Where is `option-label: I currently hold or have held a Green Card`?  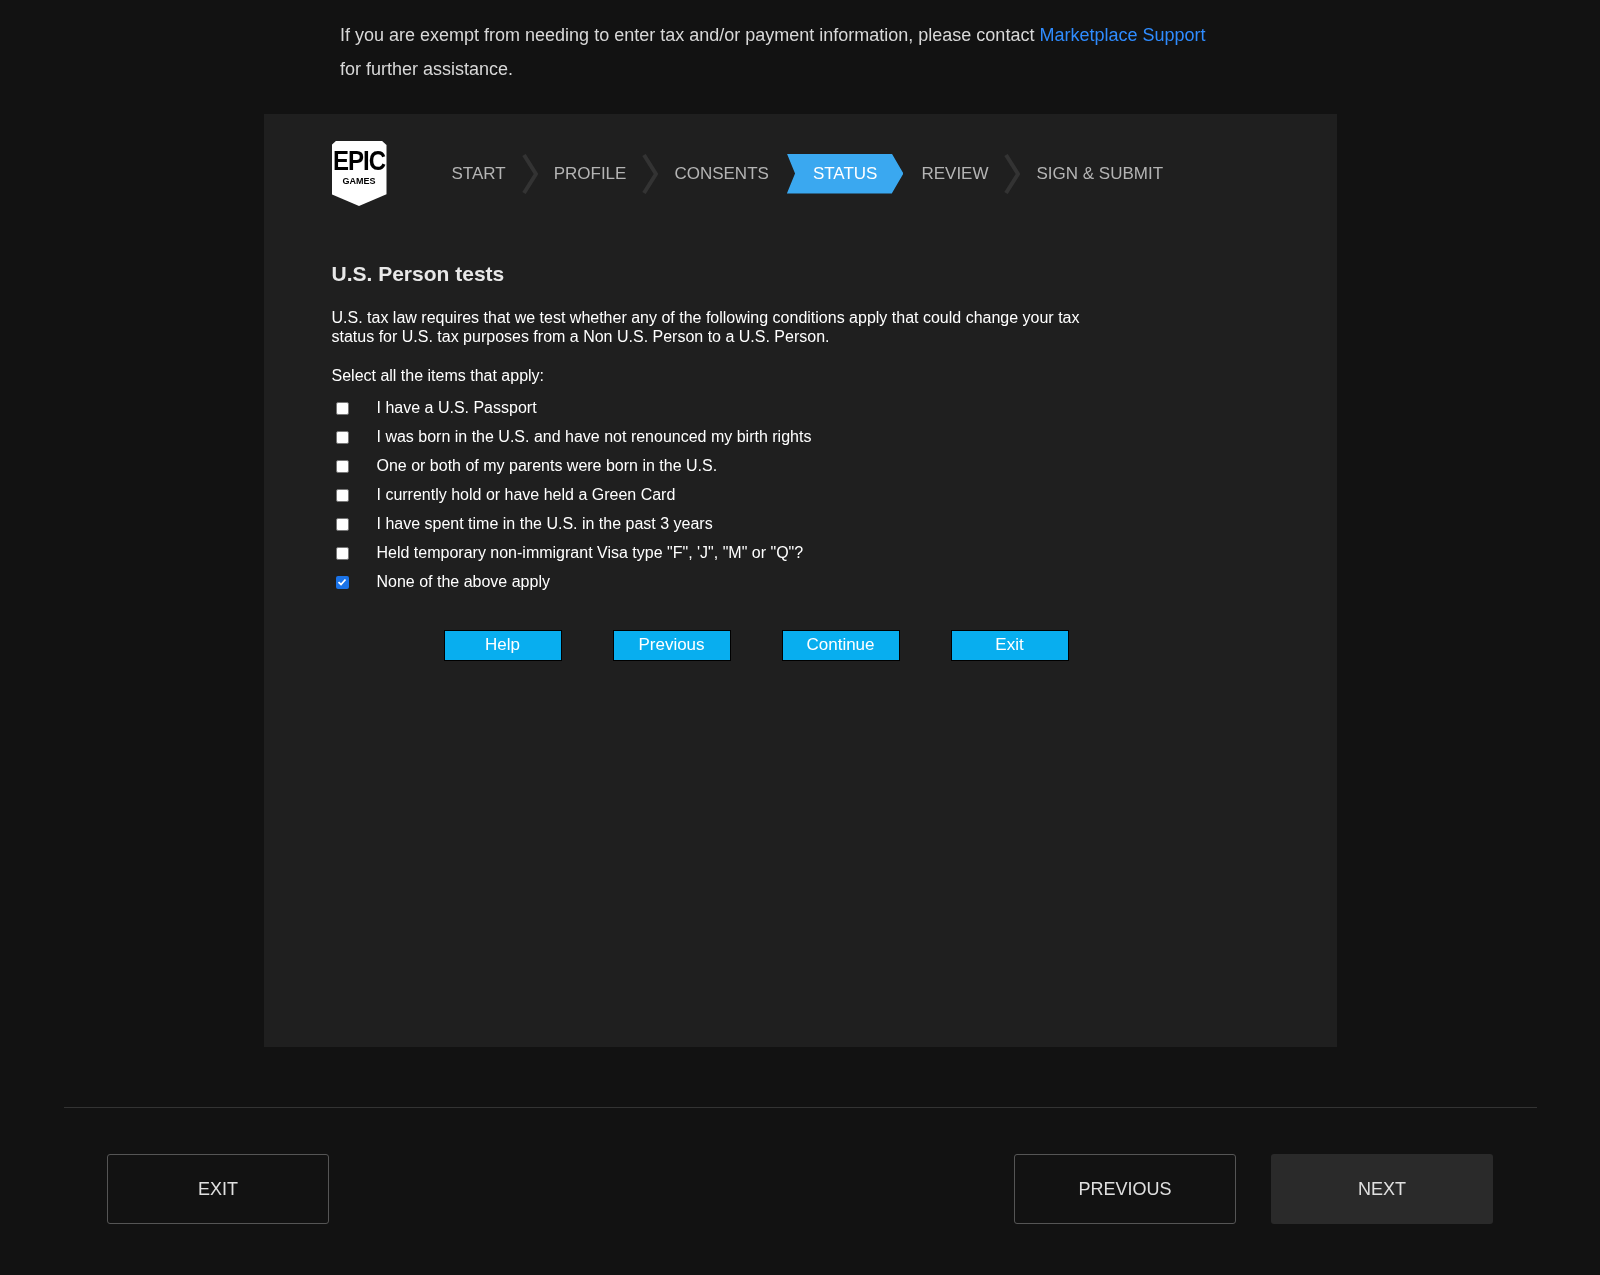
option-label: I currently hold or have held a Green Card is located at coordinates (526, 495).